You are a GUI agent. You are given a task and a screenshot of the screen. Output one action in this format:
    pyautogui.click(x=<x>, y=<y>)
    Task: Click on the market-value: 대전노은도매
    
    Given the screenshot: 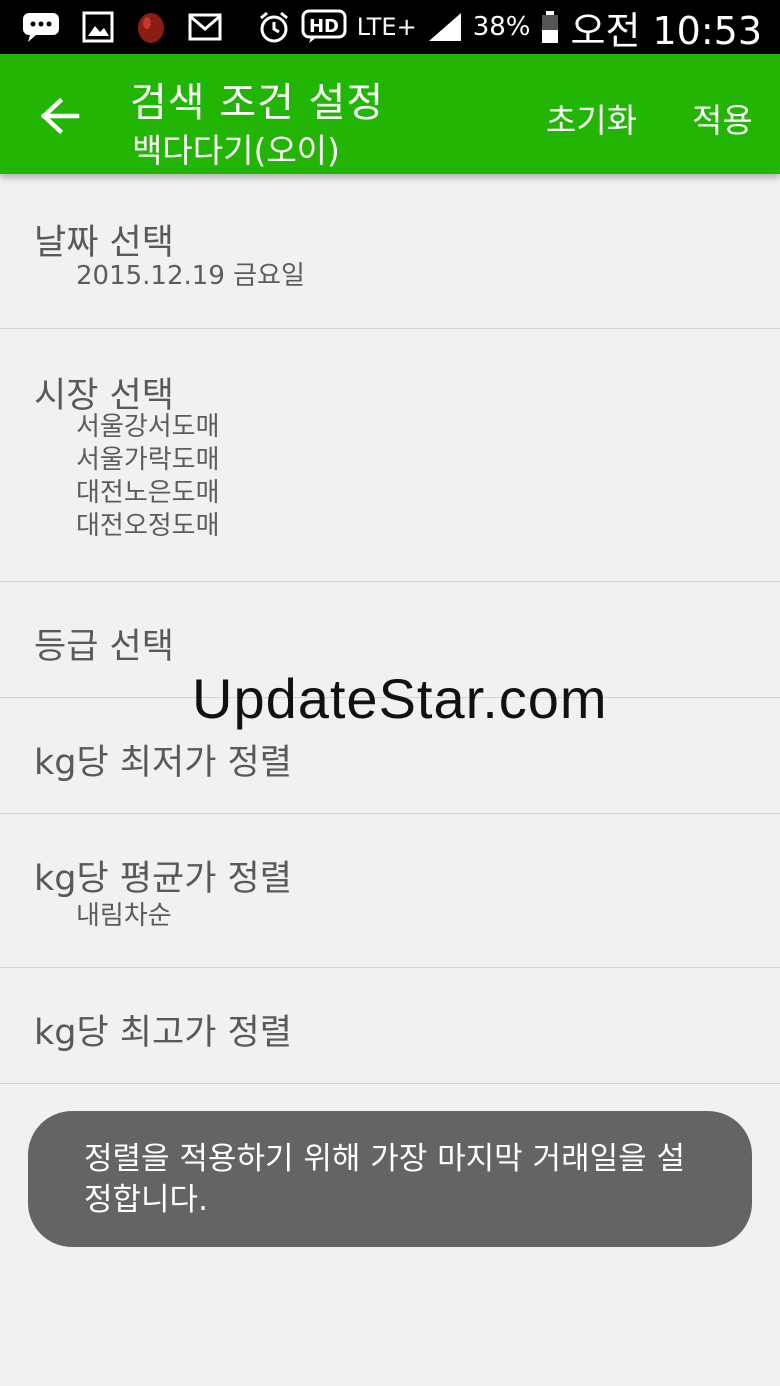 What is the action you would take?
    pyautogui.click(x=148, y=493)
    